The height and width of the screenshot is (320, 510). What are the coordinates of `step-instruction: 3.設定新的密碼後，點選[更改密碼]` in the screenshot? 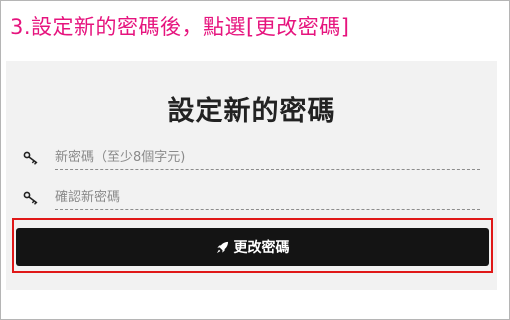 It's located at (180, 27).